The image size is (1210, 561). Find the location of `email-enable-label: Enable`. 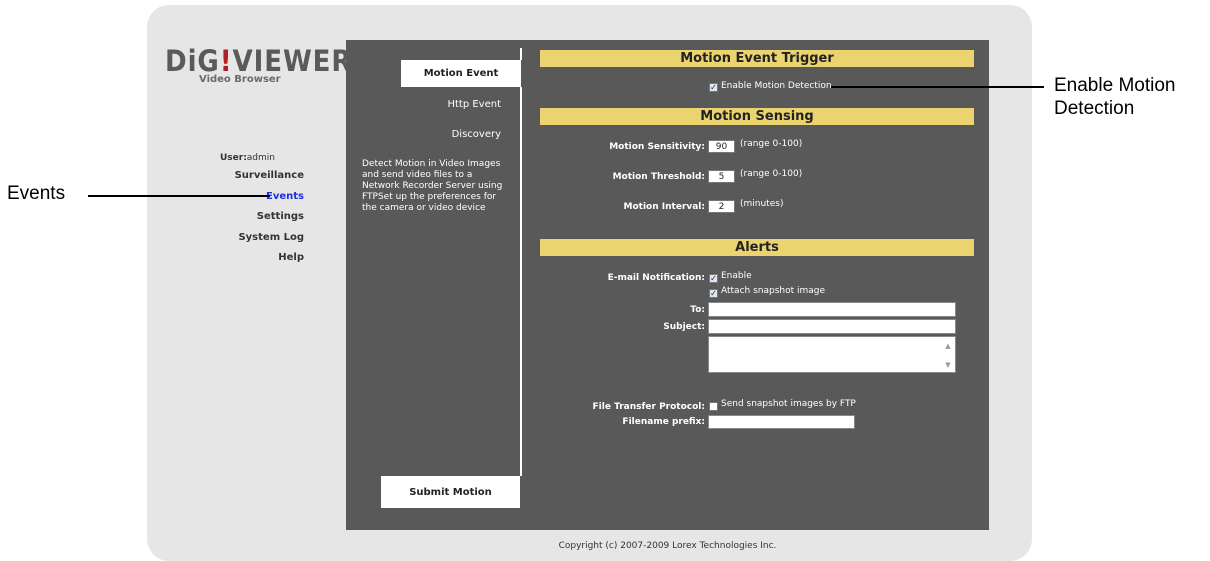

email-enable-label: Enable is located at coordinates (736, 276).